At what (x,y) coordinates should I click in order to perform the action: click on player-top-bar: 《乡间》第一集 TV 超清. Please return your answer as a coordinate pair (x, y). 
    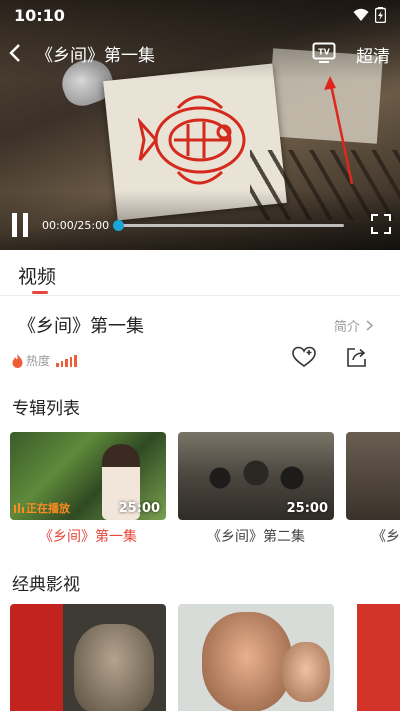
    Looking at the image, I should click on (200, 53).